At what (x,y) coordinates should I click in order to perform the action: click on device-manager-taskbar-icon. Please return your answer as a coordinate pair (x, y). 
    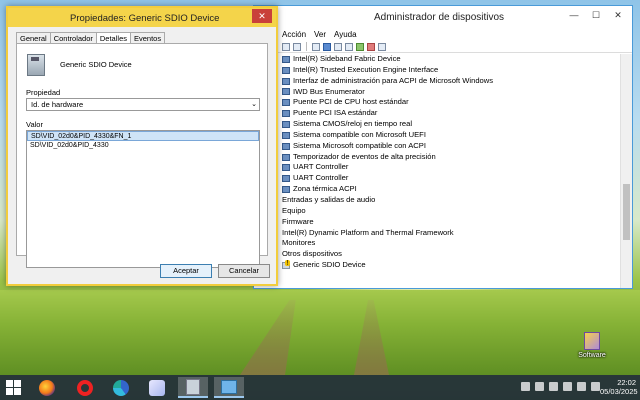
    Looking at the image, I should click on (229, 387).